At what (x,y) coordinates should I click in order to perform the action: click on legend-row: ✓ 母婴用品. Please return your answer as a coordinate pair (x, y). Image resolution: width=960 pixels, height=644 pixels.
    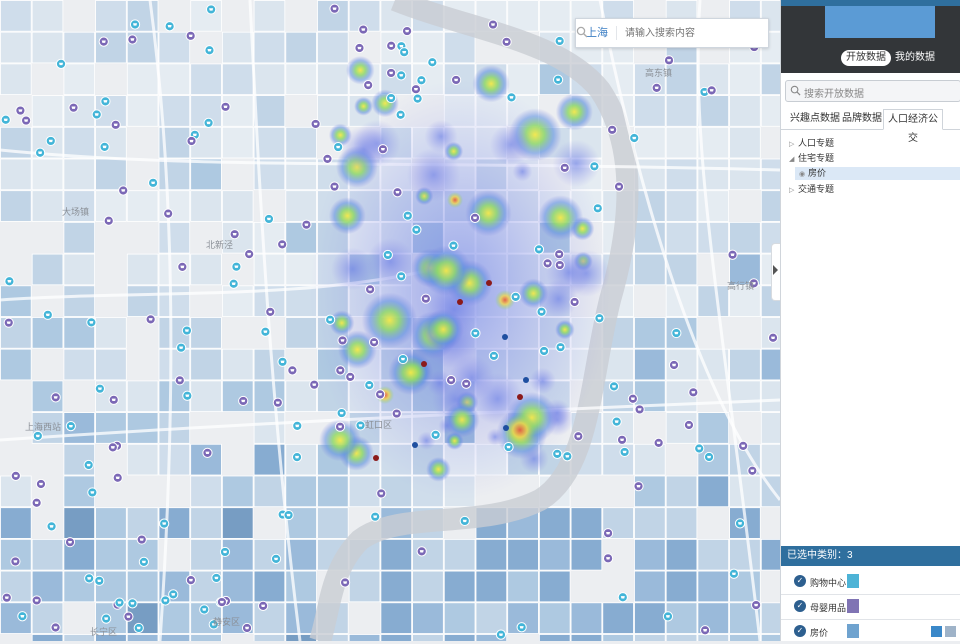
    Looking at the image, I should click on (870, 607).